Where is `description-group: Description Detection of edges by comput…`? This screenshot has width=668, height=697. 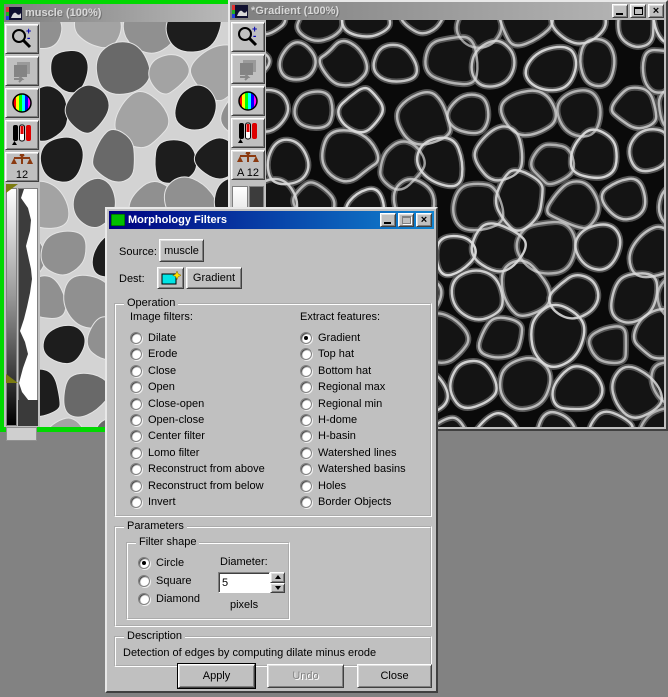 description-group: Description Detection of edges by comput… is located at coordinates (273, 648).